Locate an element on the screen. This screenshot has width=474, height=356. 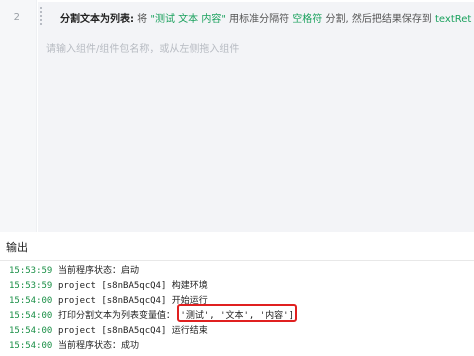
step-text-2: 用标准分隔符 is located at coordinates (259, 19).